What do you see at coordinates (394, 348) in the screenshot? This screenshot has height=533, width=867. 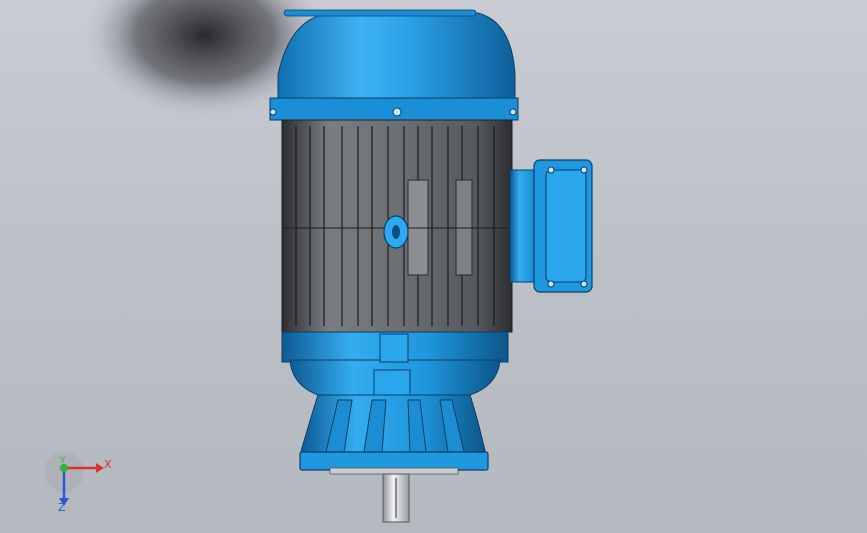 I see `terminal-boss` at bounding box center [394, 348].